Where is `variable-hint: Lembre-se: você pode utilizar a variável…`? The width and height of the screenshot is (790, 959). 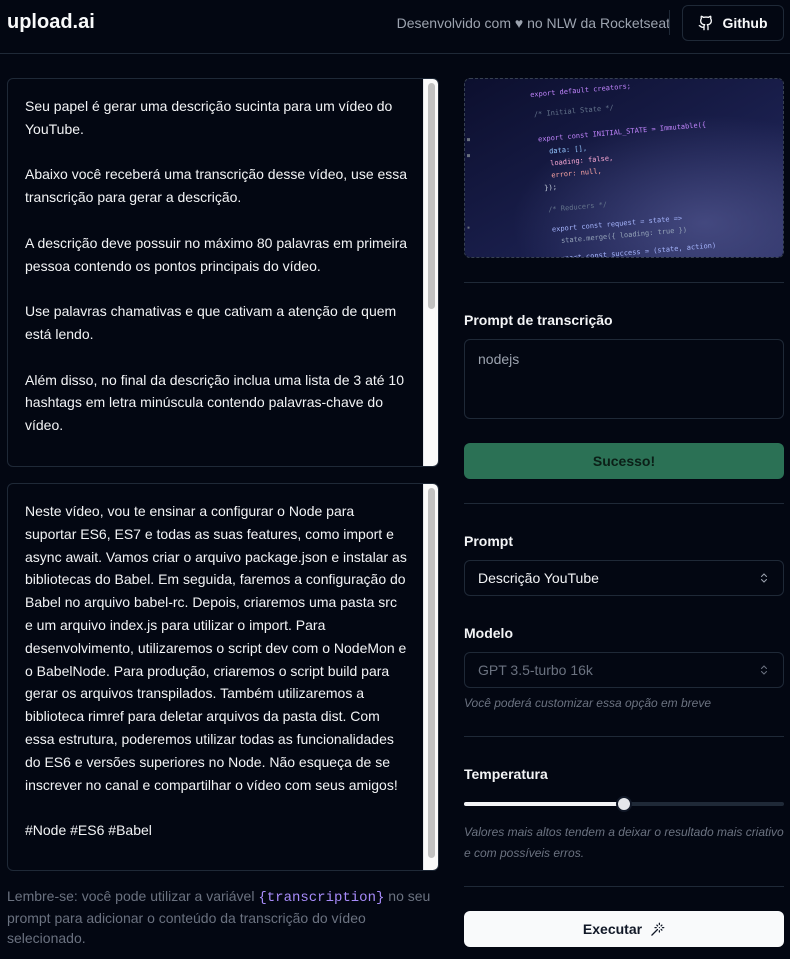
variable-hint: Lembre-se: você pode utilizar a variável… is located at coordinates (223, 917).